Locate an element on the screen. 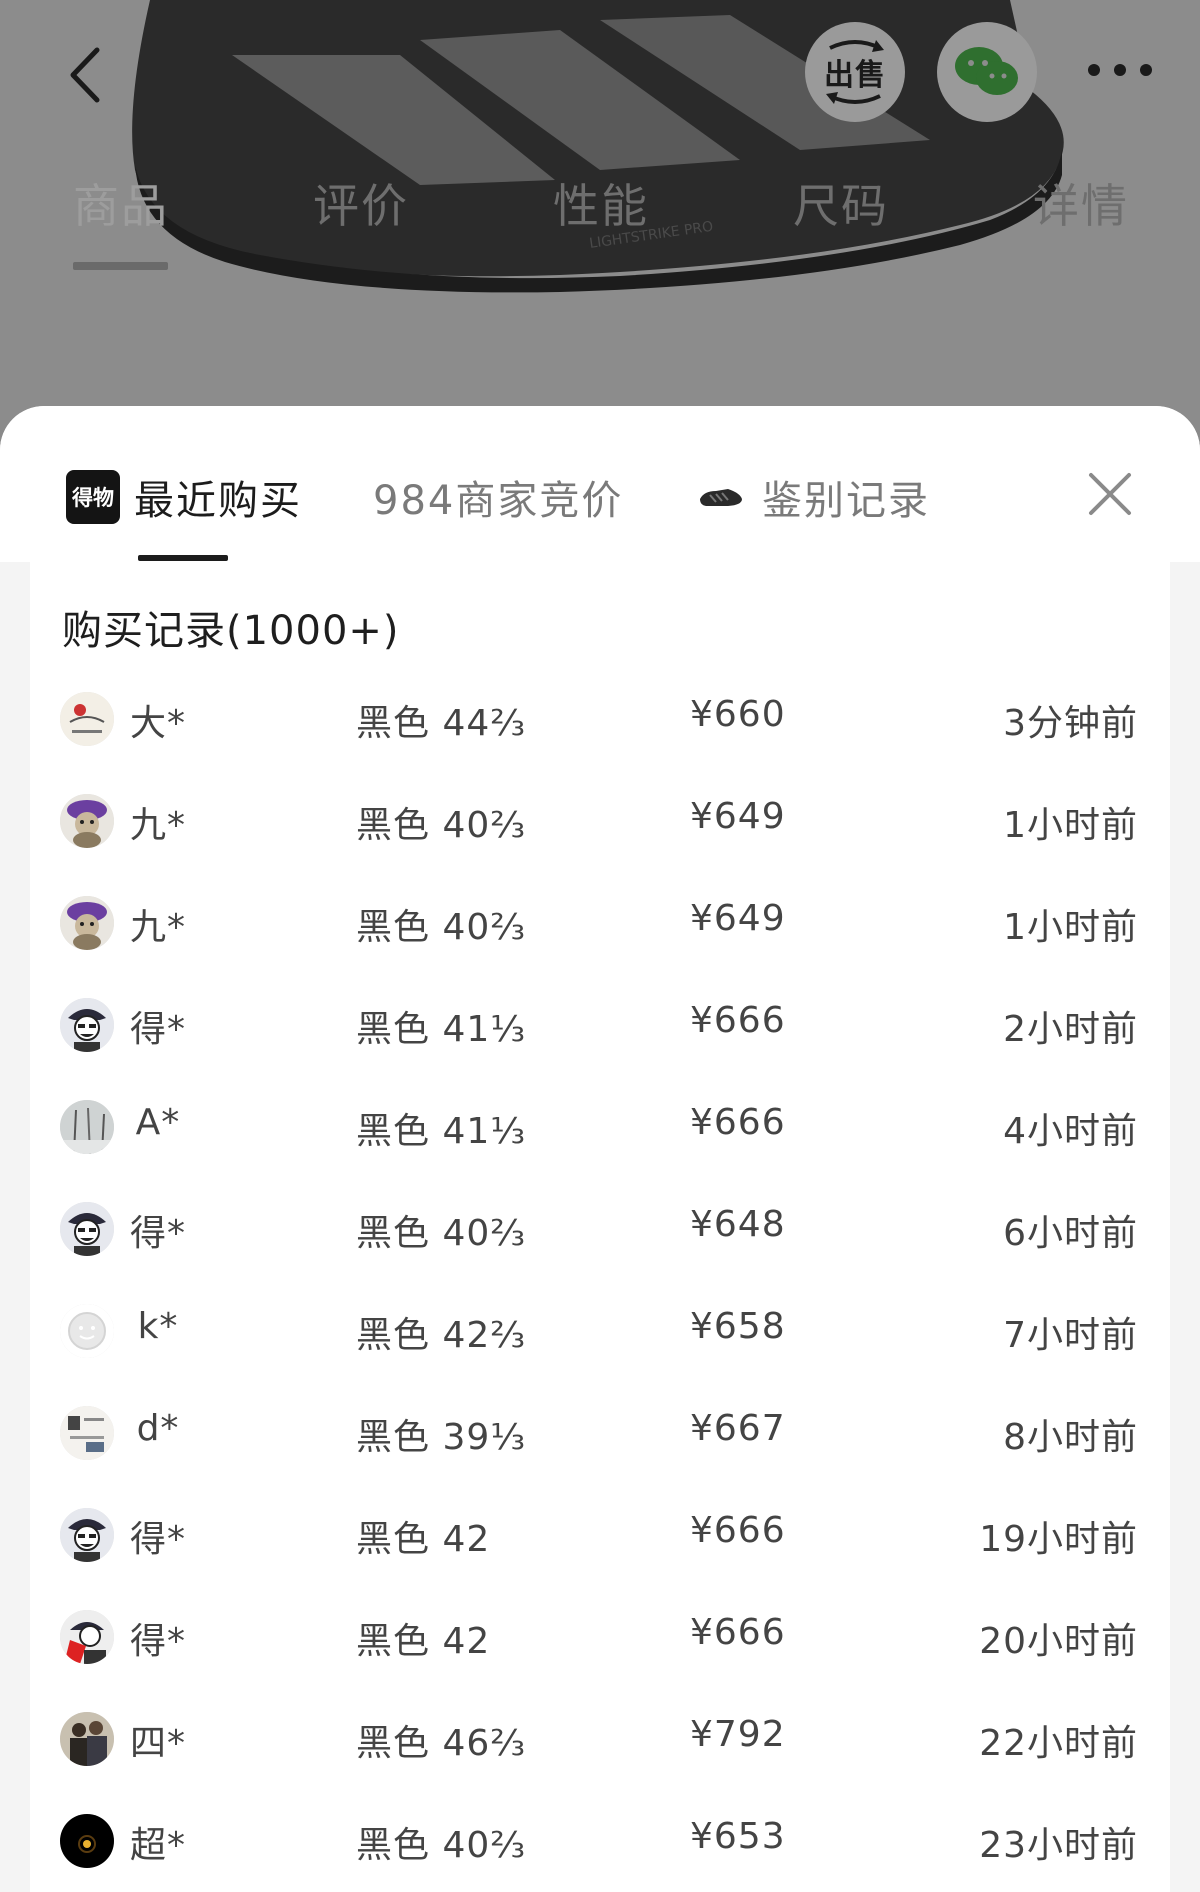 The width and height of the screenshot is (1200, 1892). sell-label: 出售 is located at coordinates (855, 75).